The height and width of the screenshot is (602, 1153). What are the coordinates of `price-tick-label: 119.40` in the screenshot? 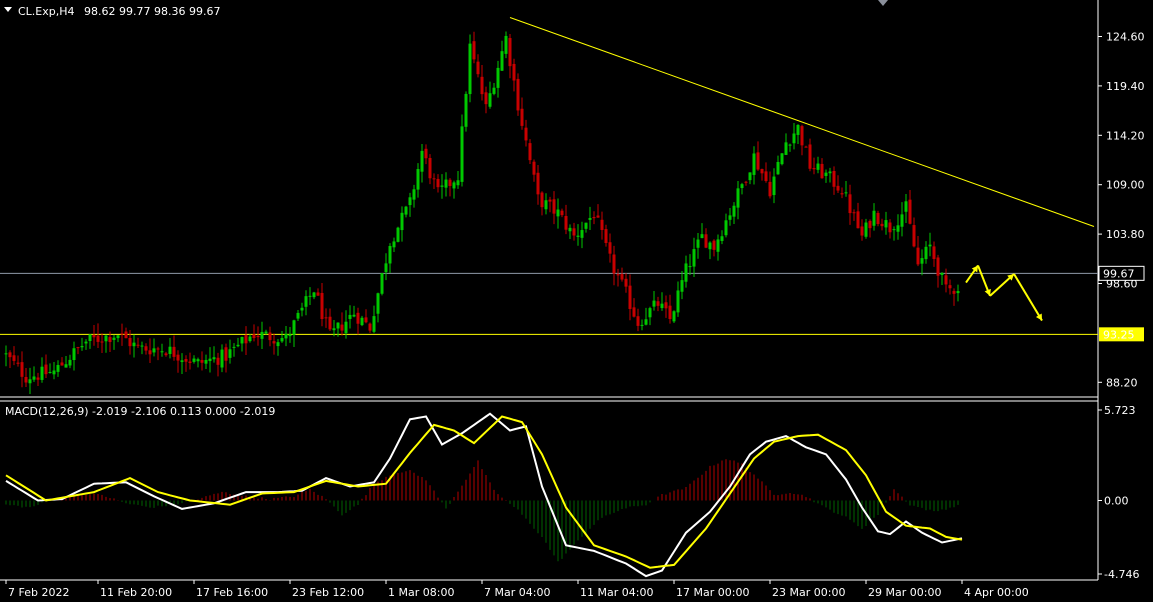 It's located at (1125, 86).